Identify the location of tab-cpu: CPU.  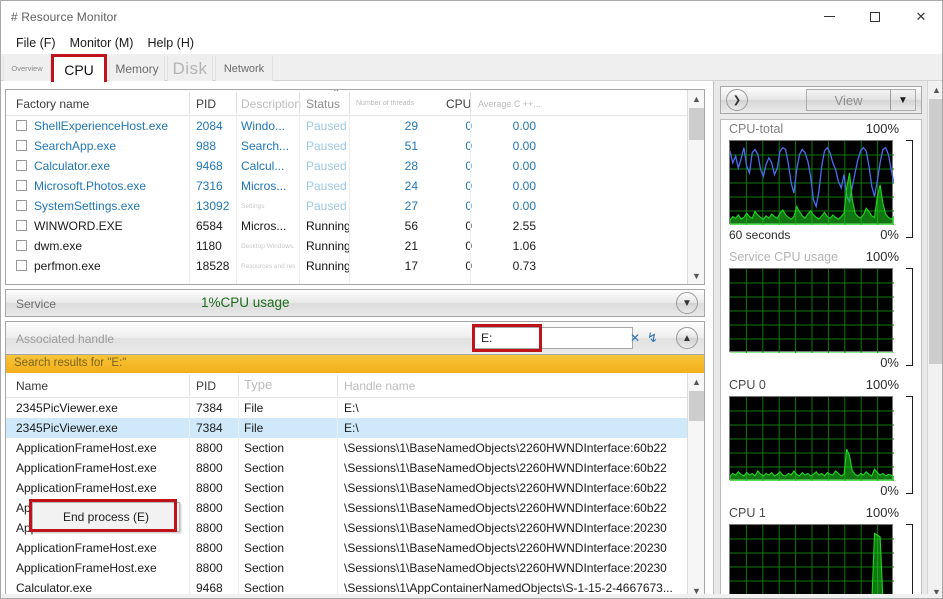
(79, 68).